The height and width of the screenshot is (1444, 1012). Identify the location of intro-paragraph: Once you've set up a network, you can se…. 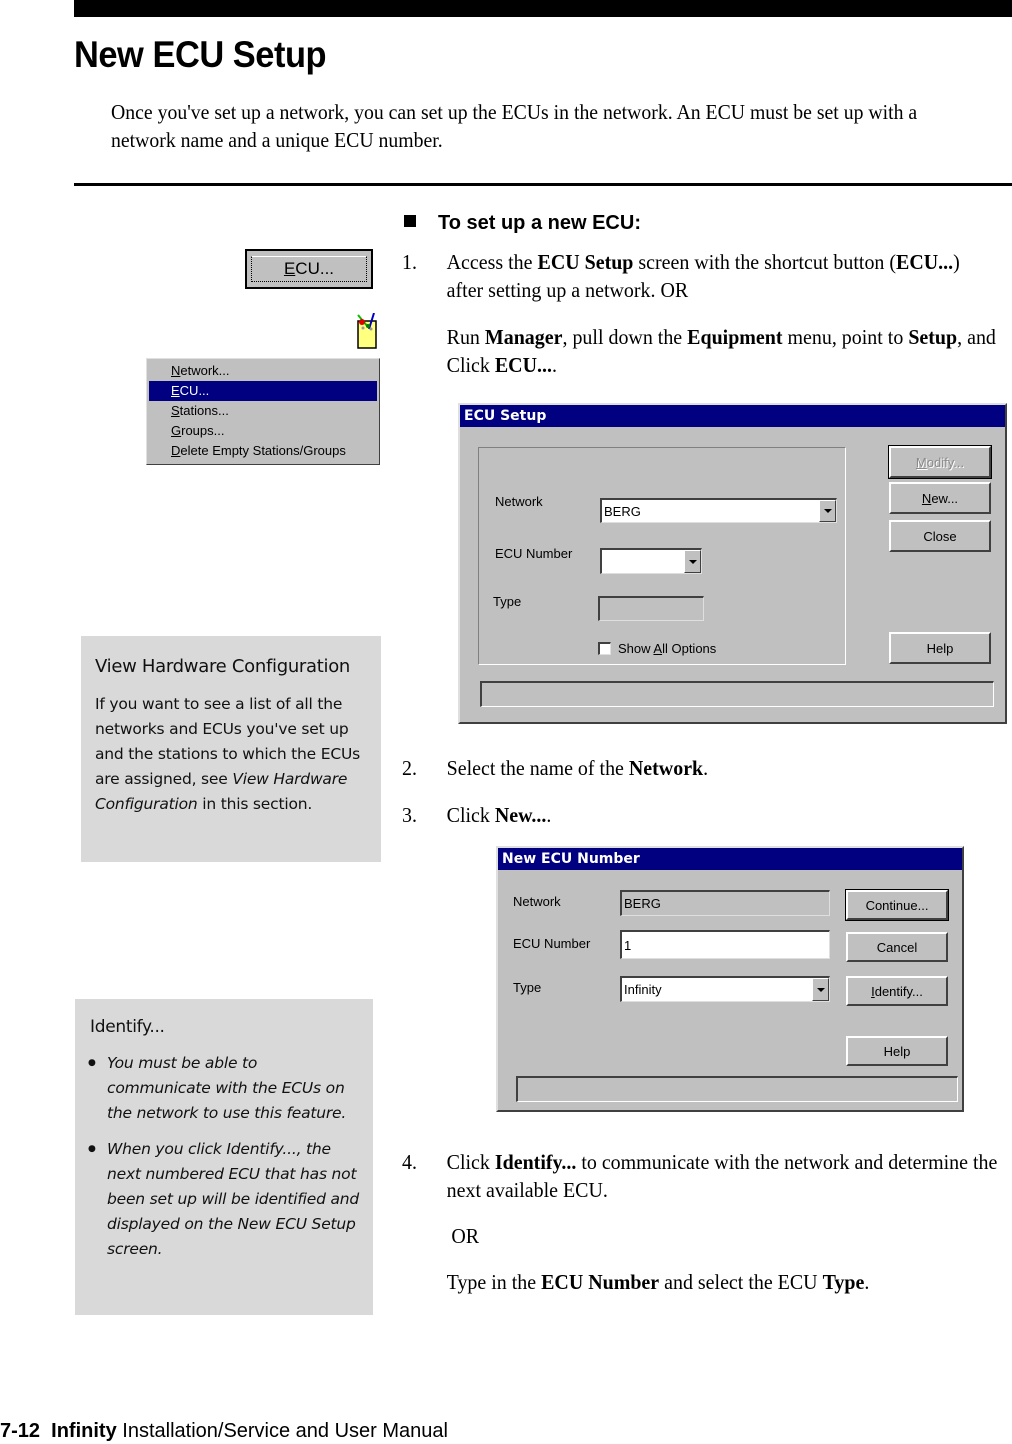
(514, 126).